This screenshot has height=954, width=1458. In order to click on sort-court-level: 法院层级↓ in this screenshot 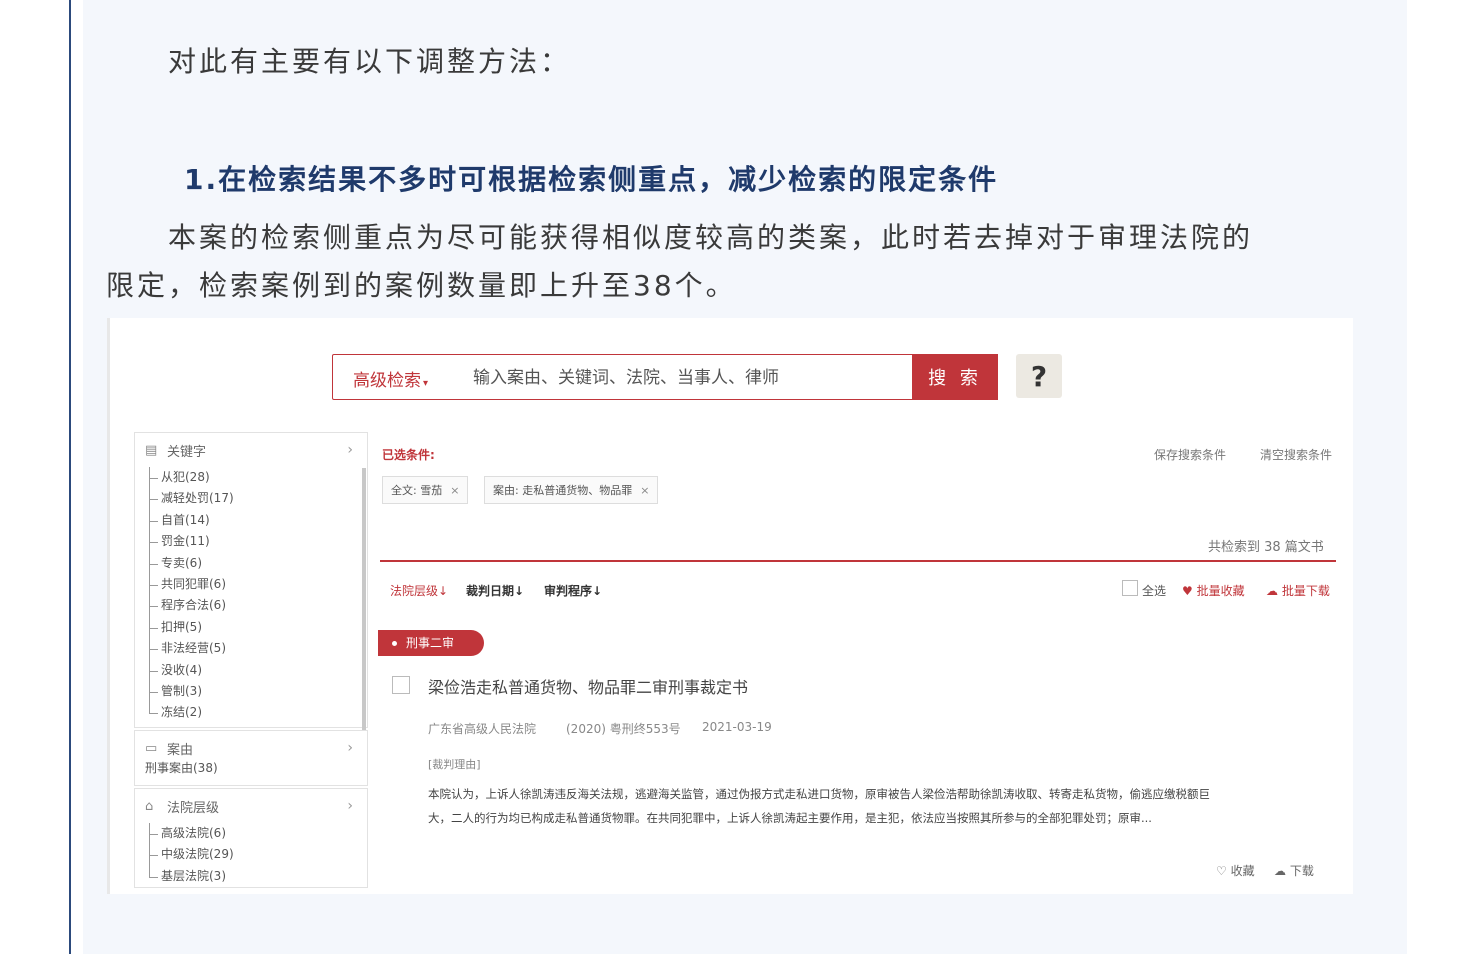, I will do `click(419, 590)`.